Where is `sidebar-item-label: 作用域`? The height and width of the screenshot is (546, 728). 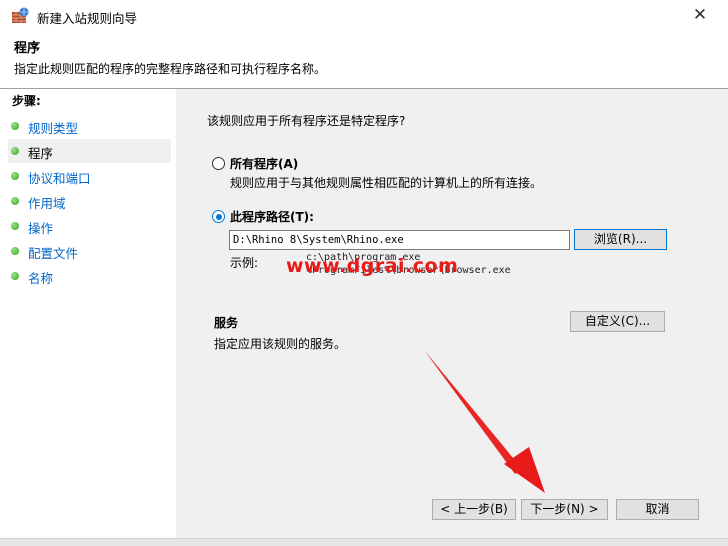 sidebar-item-label: 作用域 is located at coordinates (47, 203).